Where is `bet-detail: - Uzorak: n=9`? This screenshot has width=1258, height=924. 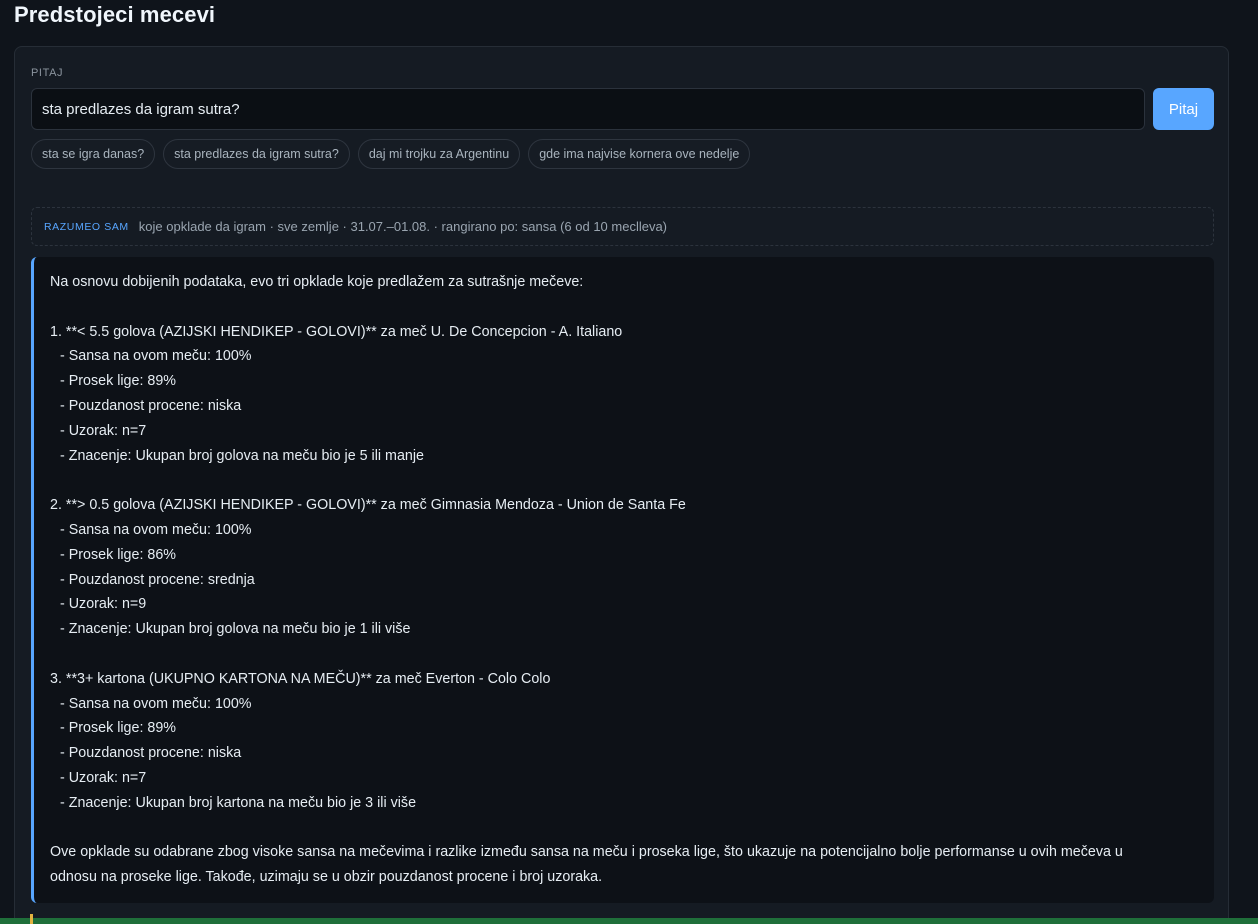
bet-detail: - Uzorak: n=9 is located at coordinates (103, 604).